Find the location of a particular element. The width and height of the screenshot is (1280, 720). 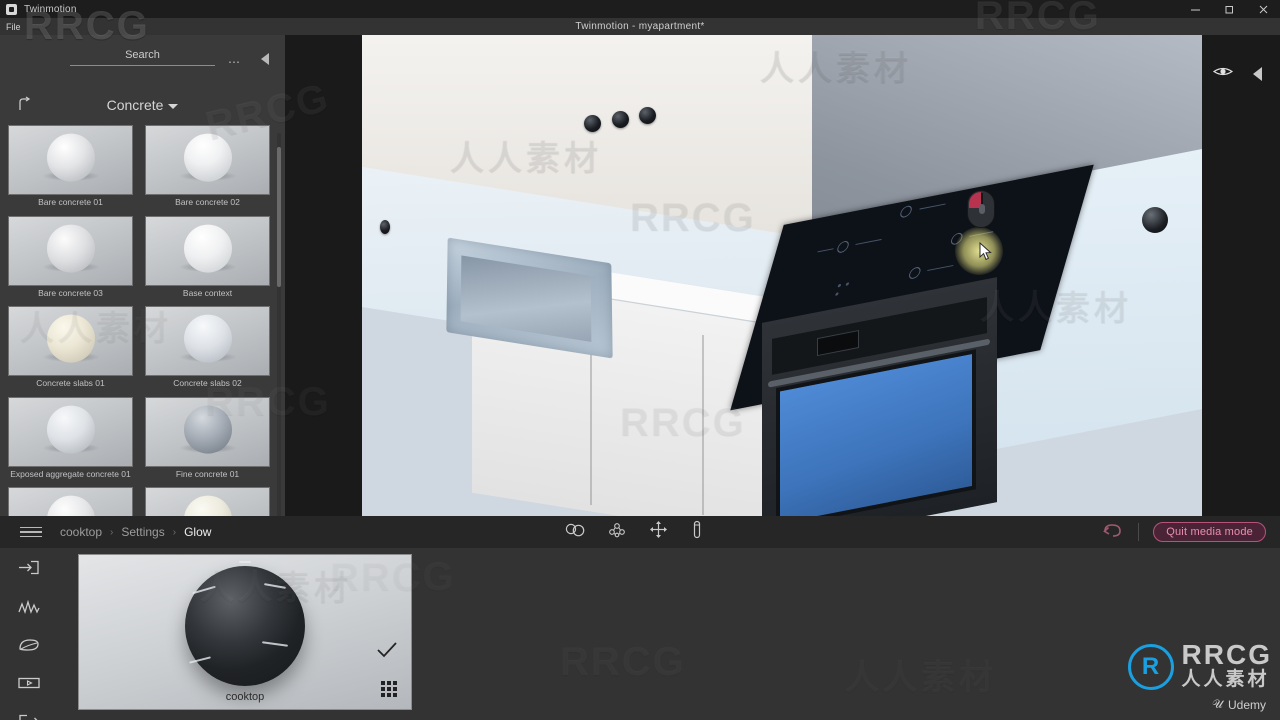

material-label: Fine concrete 01 is located at coordinates (207, 473).